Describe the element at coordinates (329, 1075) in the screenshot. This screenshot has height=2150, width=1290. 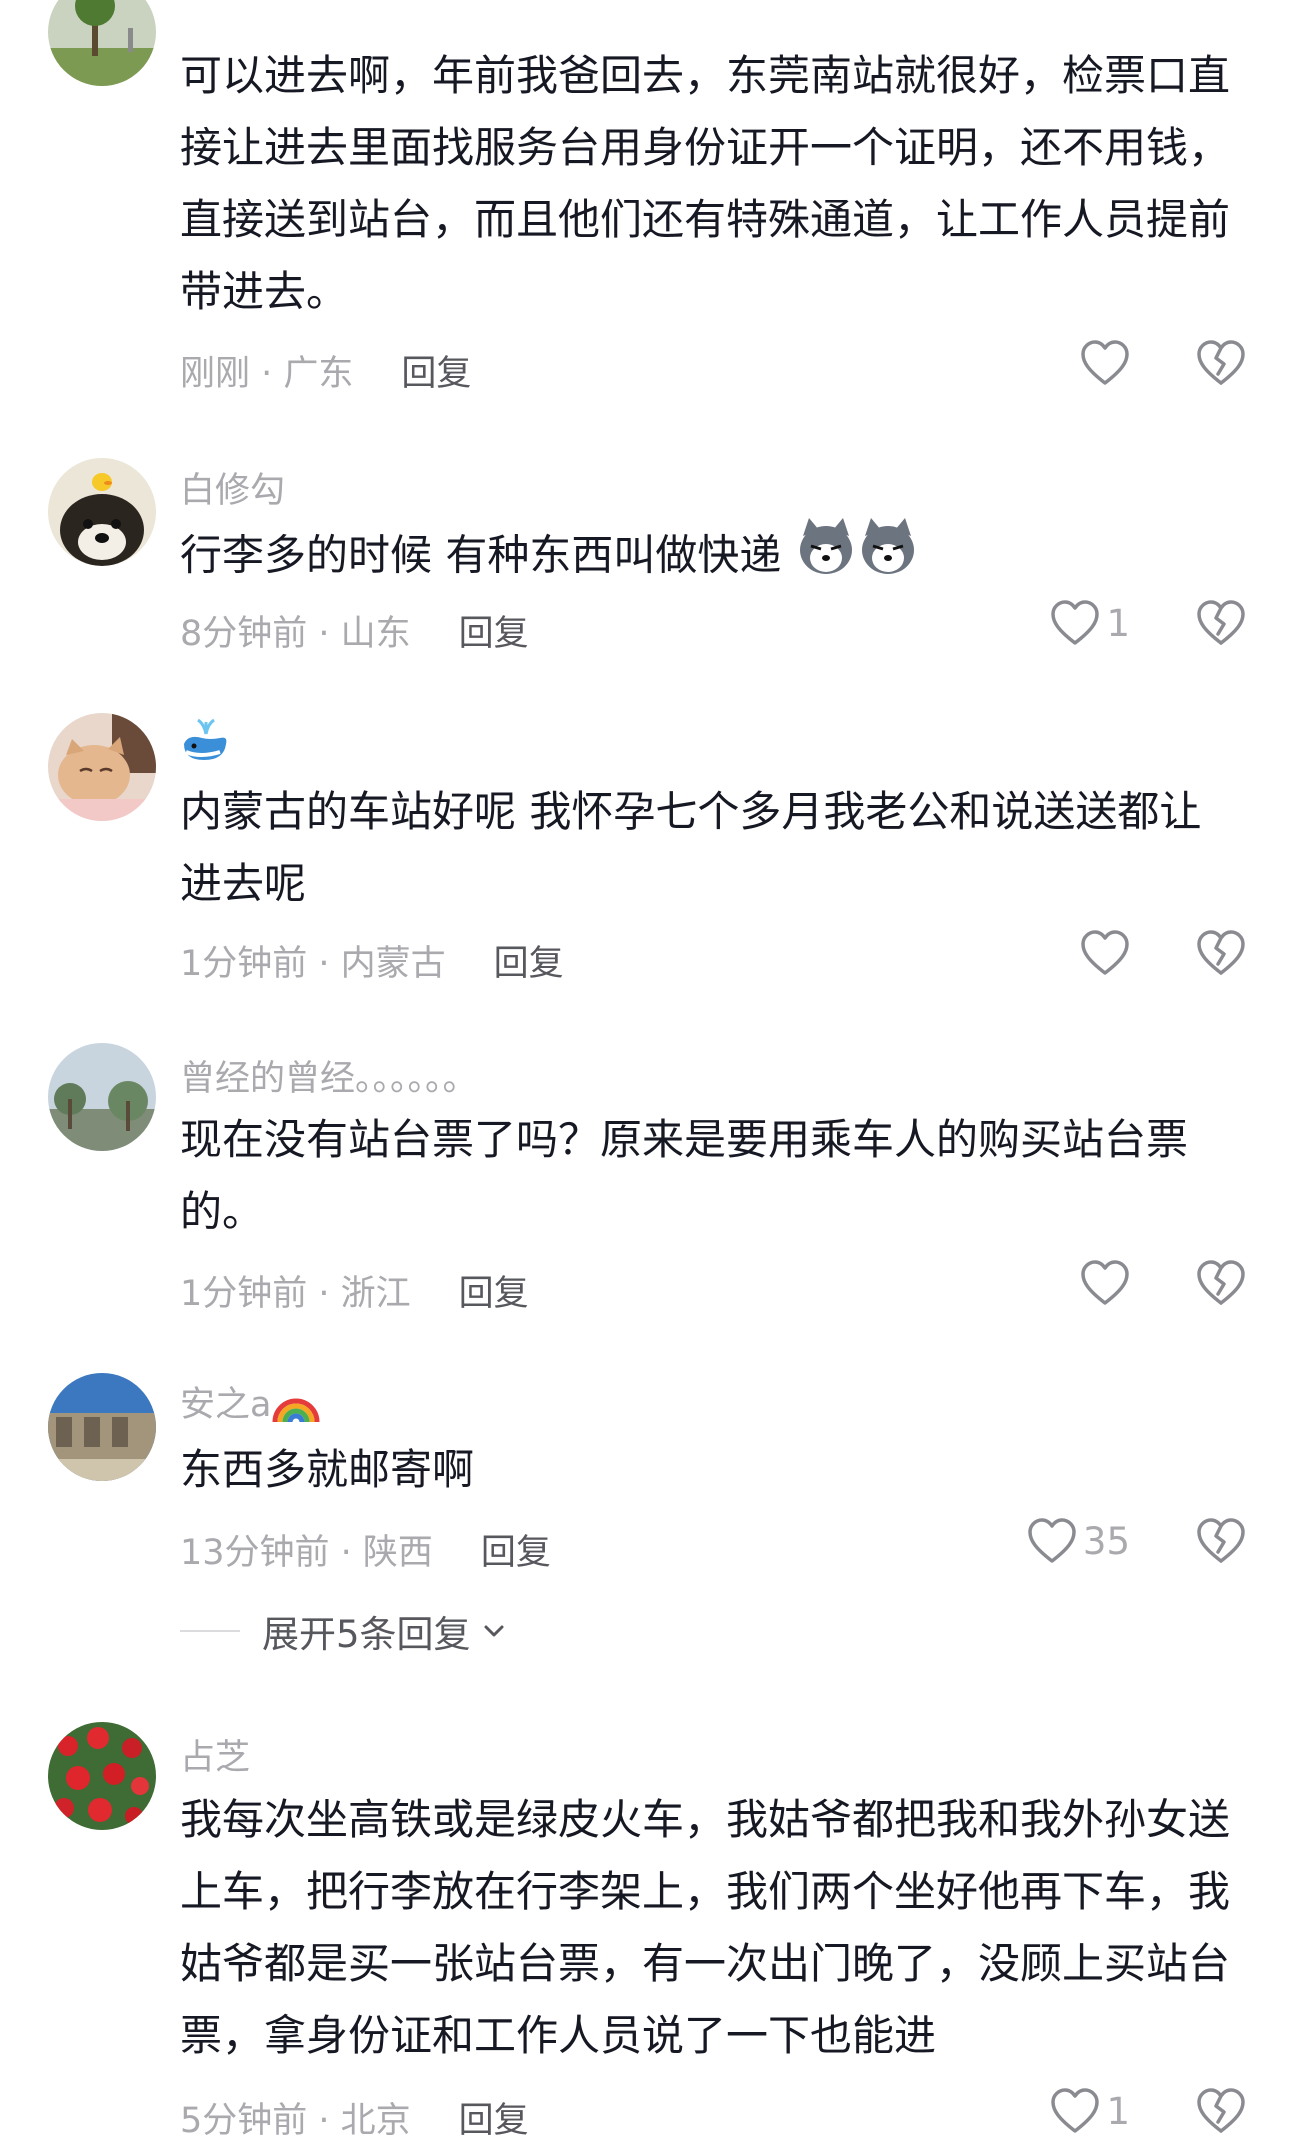
I see `username: 曾经的曾经。。。。。。` at that location.